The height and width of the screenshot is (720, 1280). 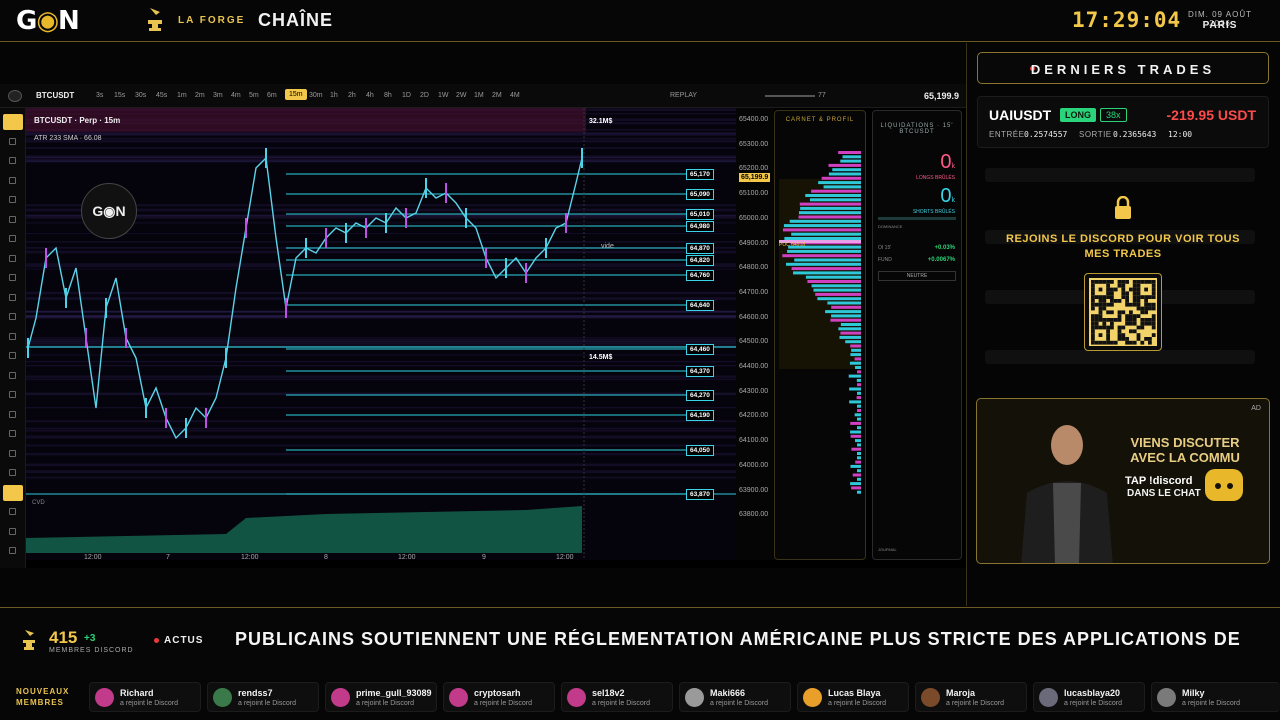 What do you see at coordinates (753, 514) in the screenshot?
I see `price-tick: 63800.00` at bounding box center [753, 514].